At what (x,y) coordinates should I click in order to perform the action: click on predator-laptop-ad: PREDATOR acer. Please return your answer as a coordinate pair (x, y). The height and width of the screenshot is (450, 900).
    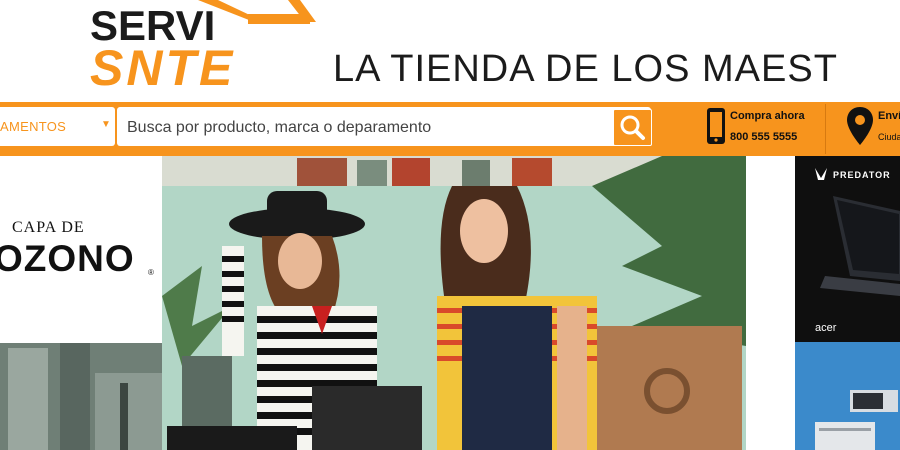
    Looking at the image, I should click on (847, 249).